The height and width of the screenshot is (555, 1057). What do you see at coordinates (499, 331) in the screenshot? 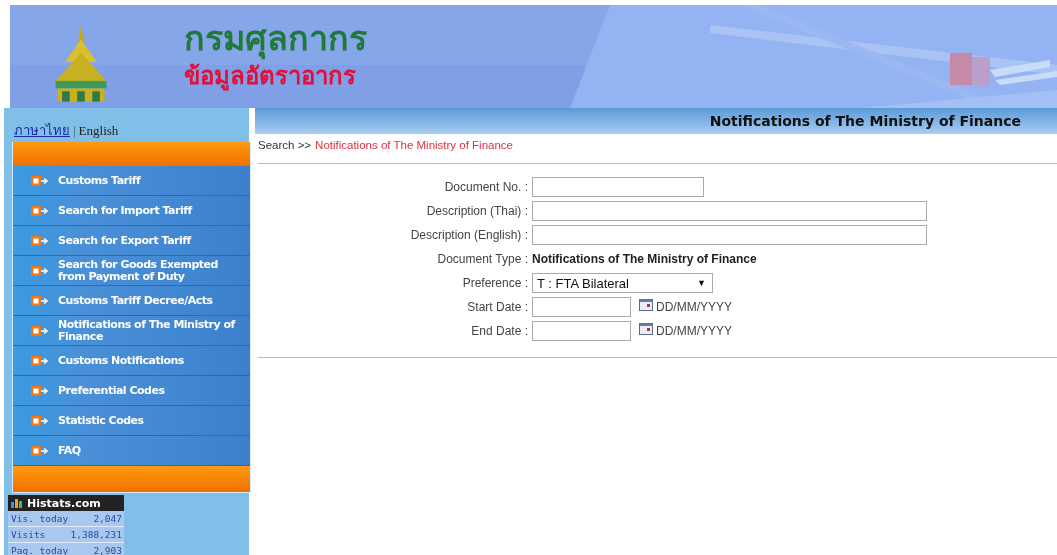
I see `field-label: End Date :` at bounding box center [499, 331].